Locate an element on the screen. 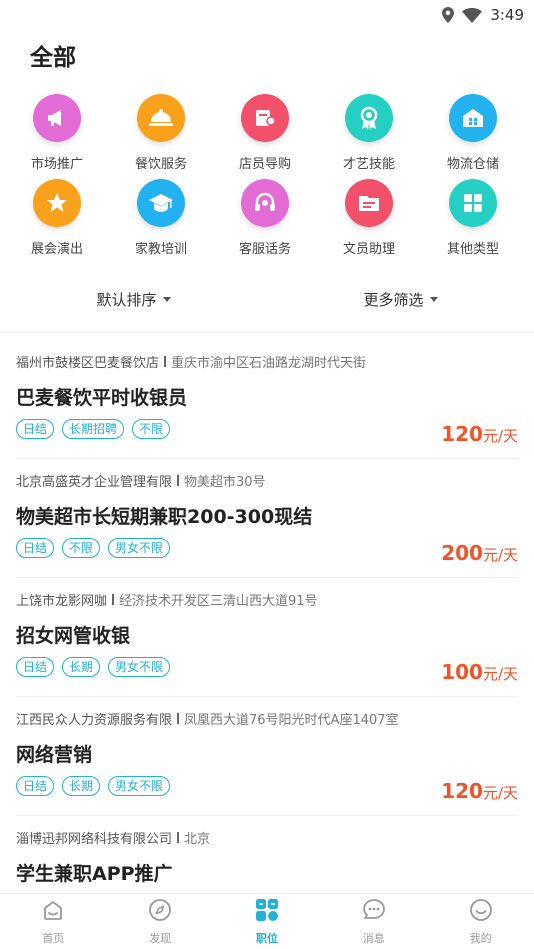 The image size is (534, 949). job-address: 北京 is located at coordinates (197, 839).